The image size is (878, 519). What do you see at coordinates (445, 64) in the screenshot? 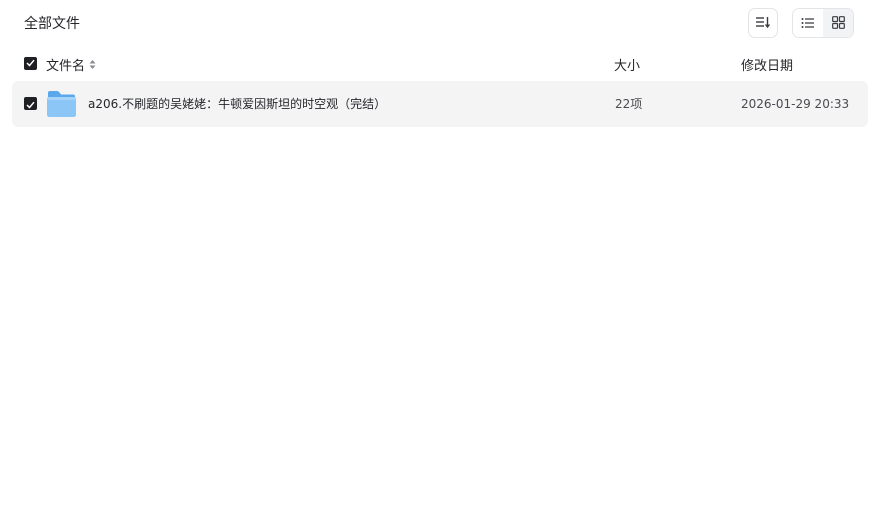
I see `table-header: 文件名 大小 修改日期` at bounding box center [445, 64].